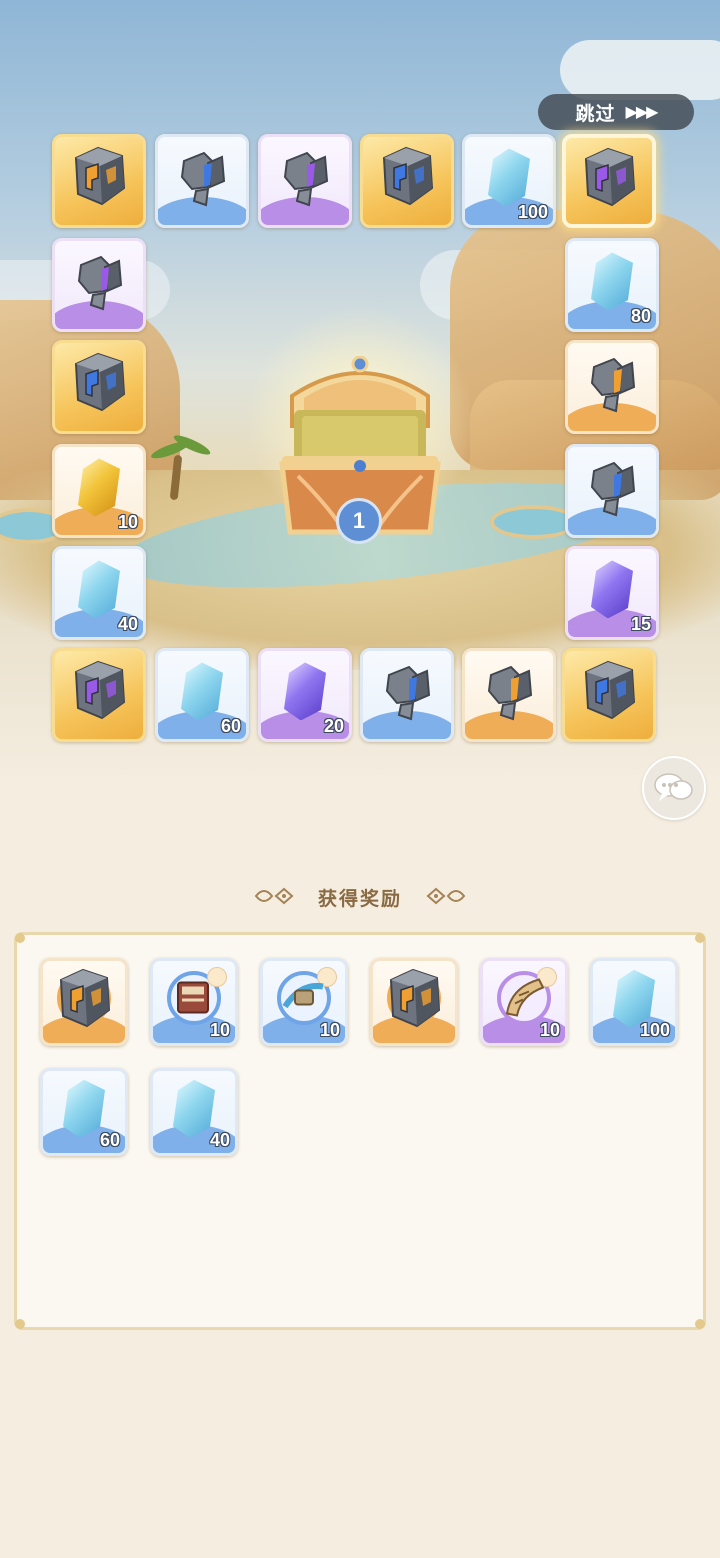 The width and height of the screenshot is (720, 1558). I want to click on reward-item: 60, so click(84, 1112).